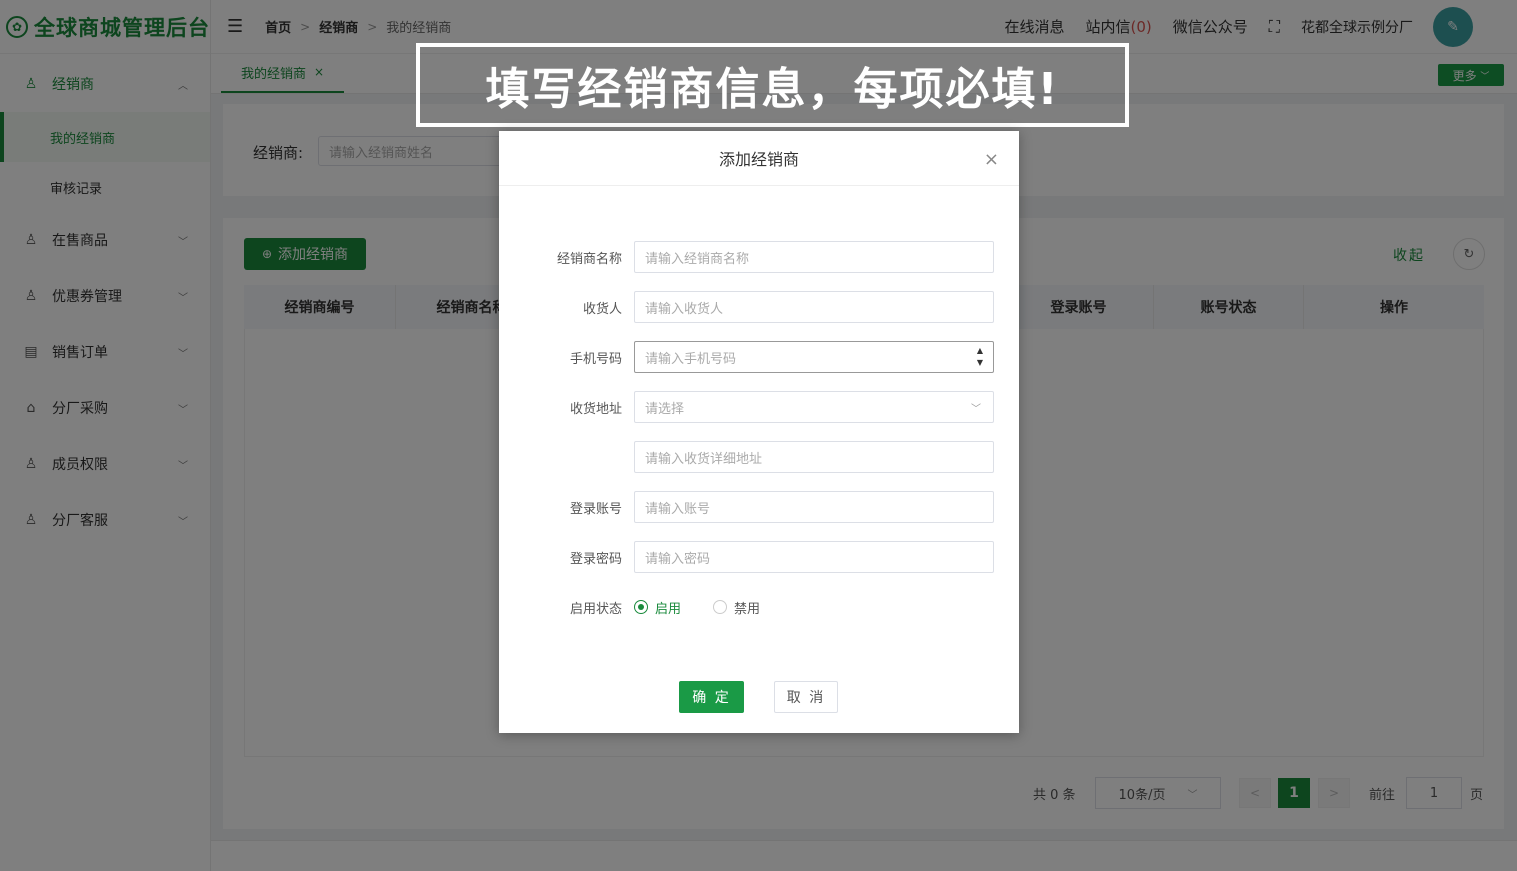 The height and width of the screenshot is (871, 1517). Describe the element at coordinates (691, 359) in the screenshot. I see `phone-placeholder: 请输入手机号码` at that location.